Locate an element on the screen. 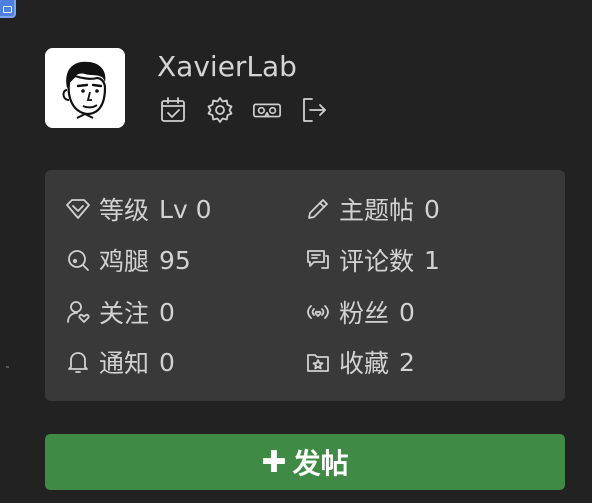 The height and width of the screenshot is (503, 592). stat-notifications: 通知 0 is located at coordinates (120, 362).